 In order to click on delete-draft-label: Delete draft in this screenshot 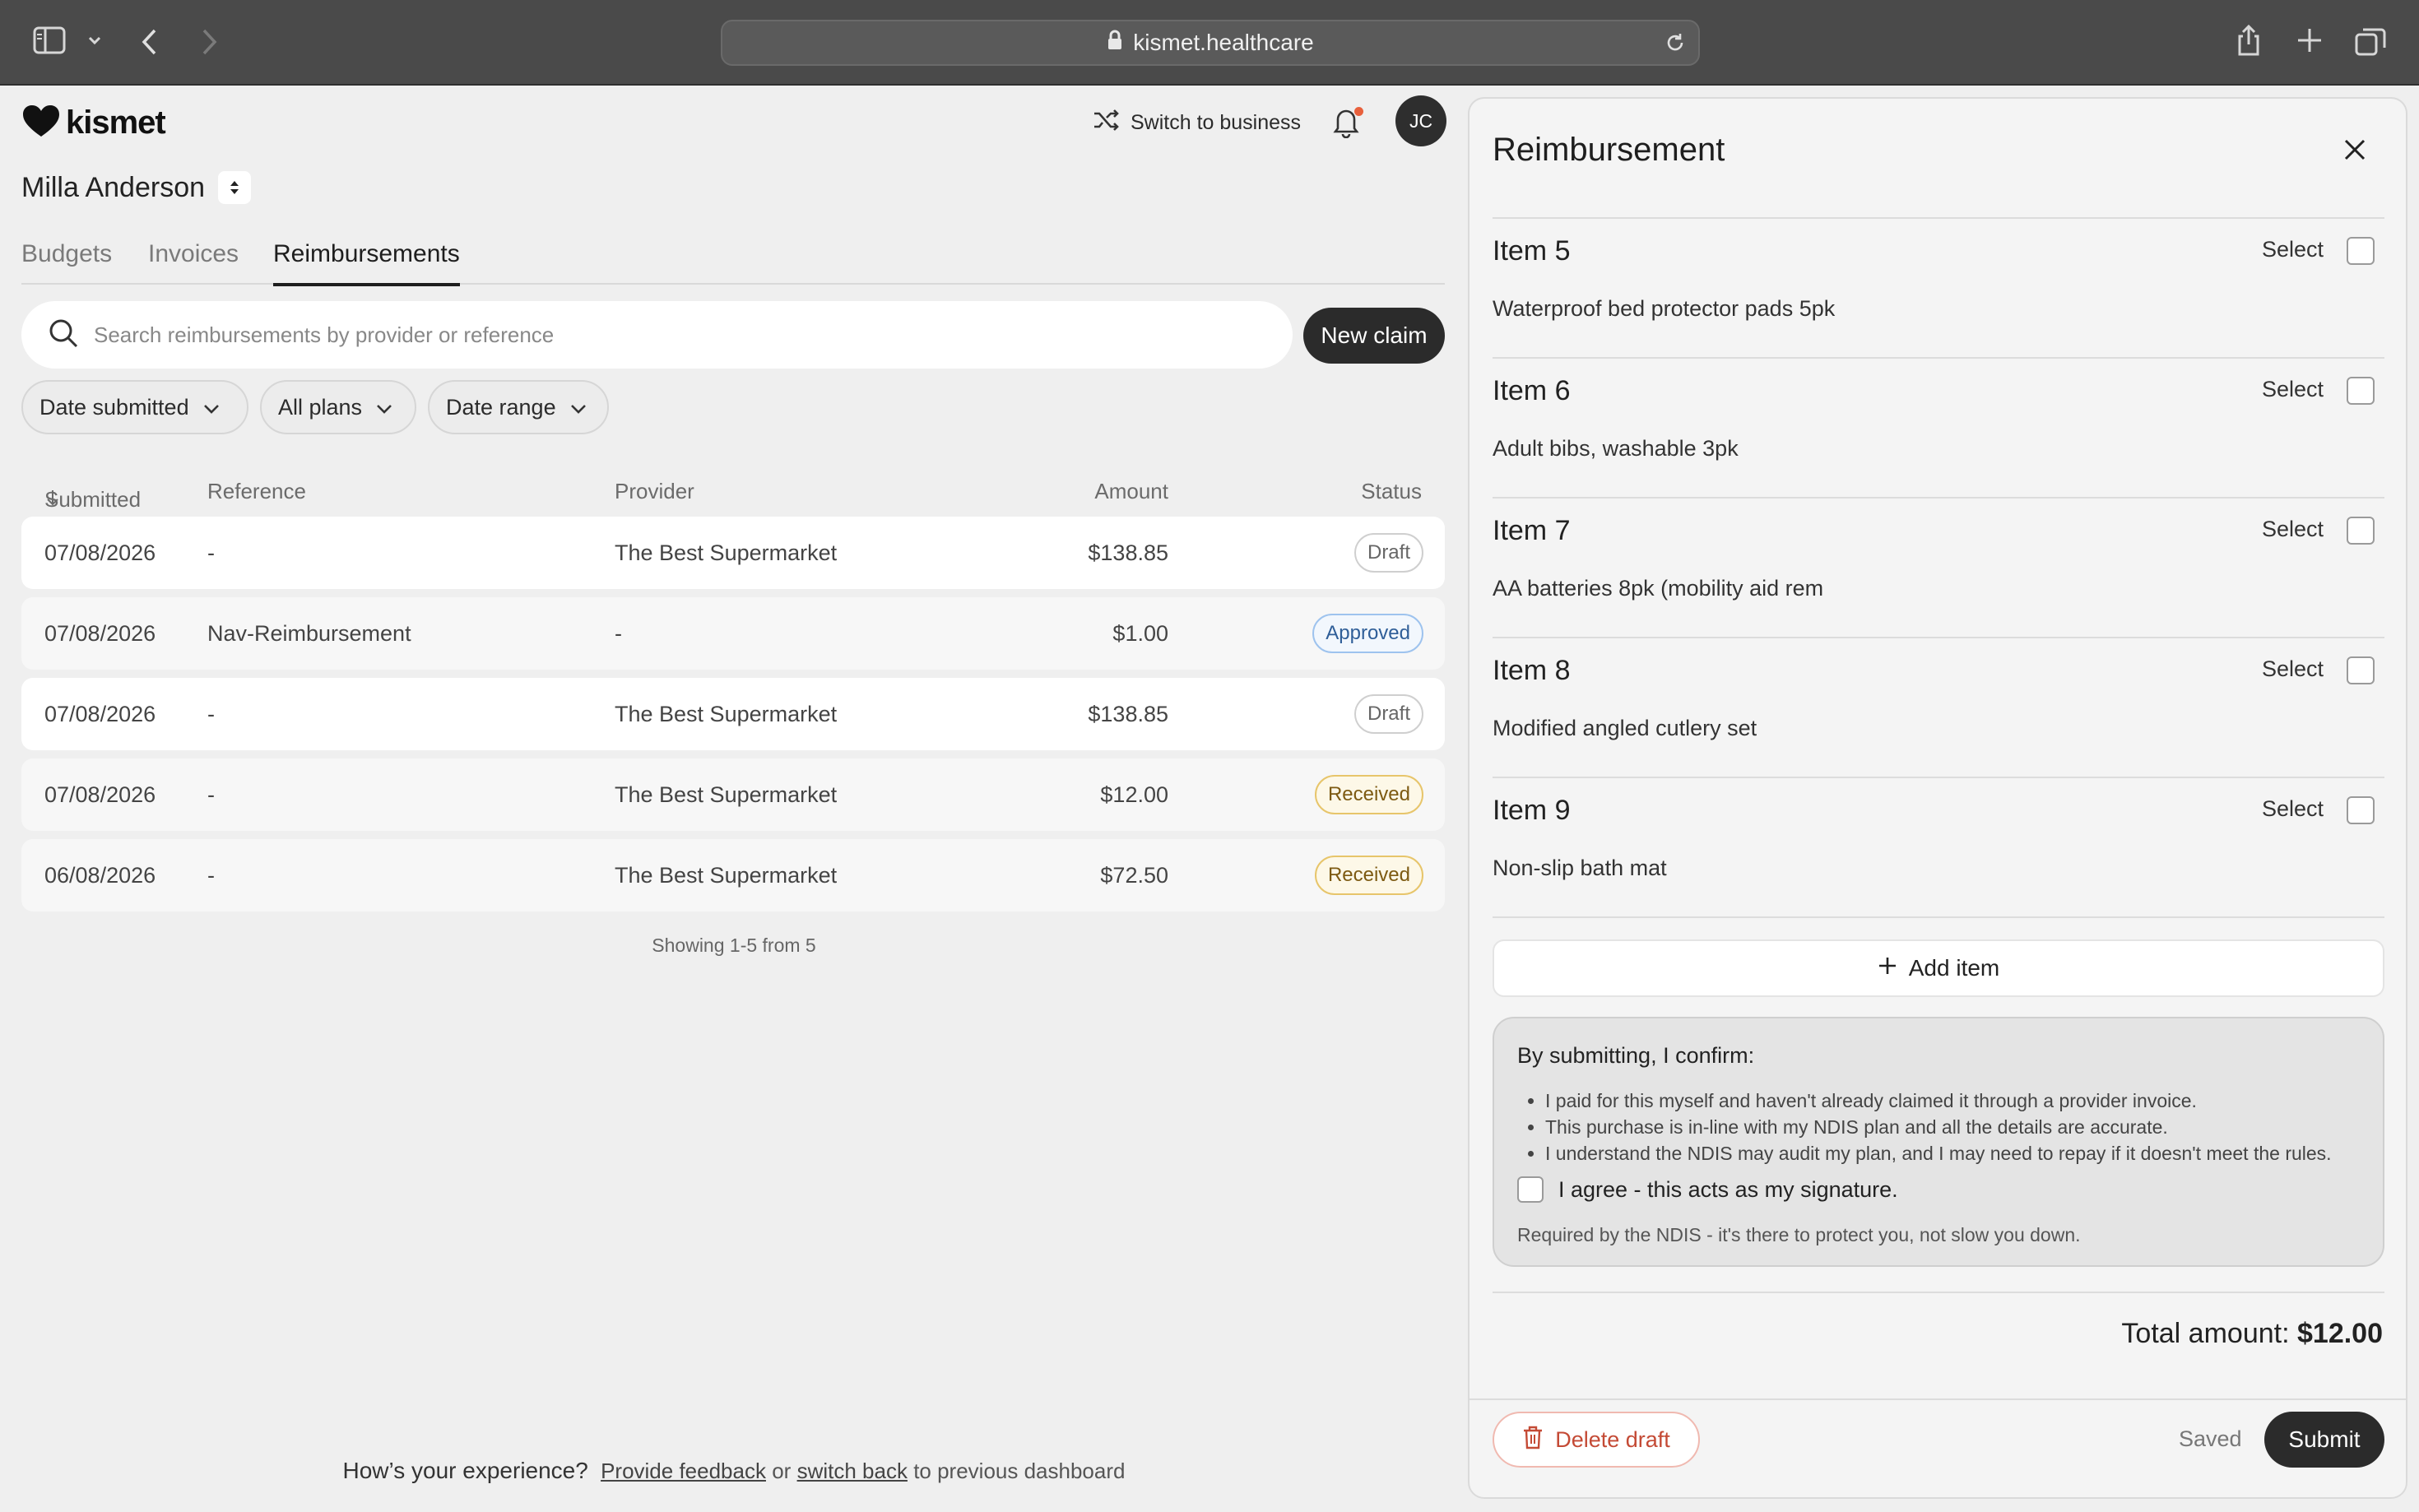, I will do `click(1612, 1439)`.